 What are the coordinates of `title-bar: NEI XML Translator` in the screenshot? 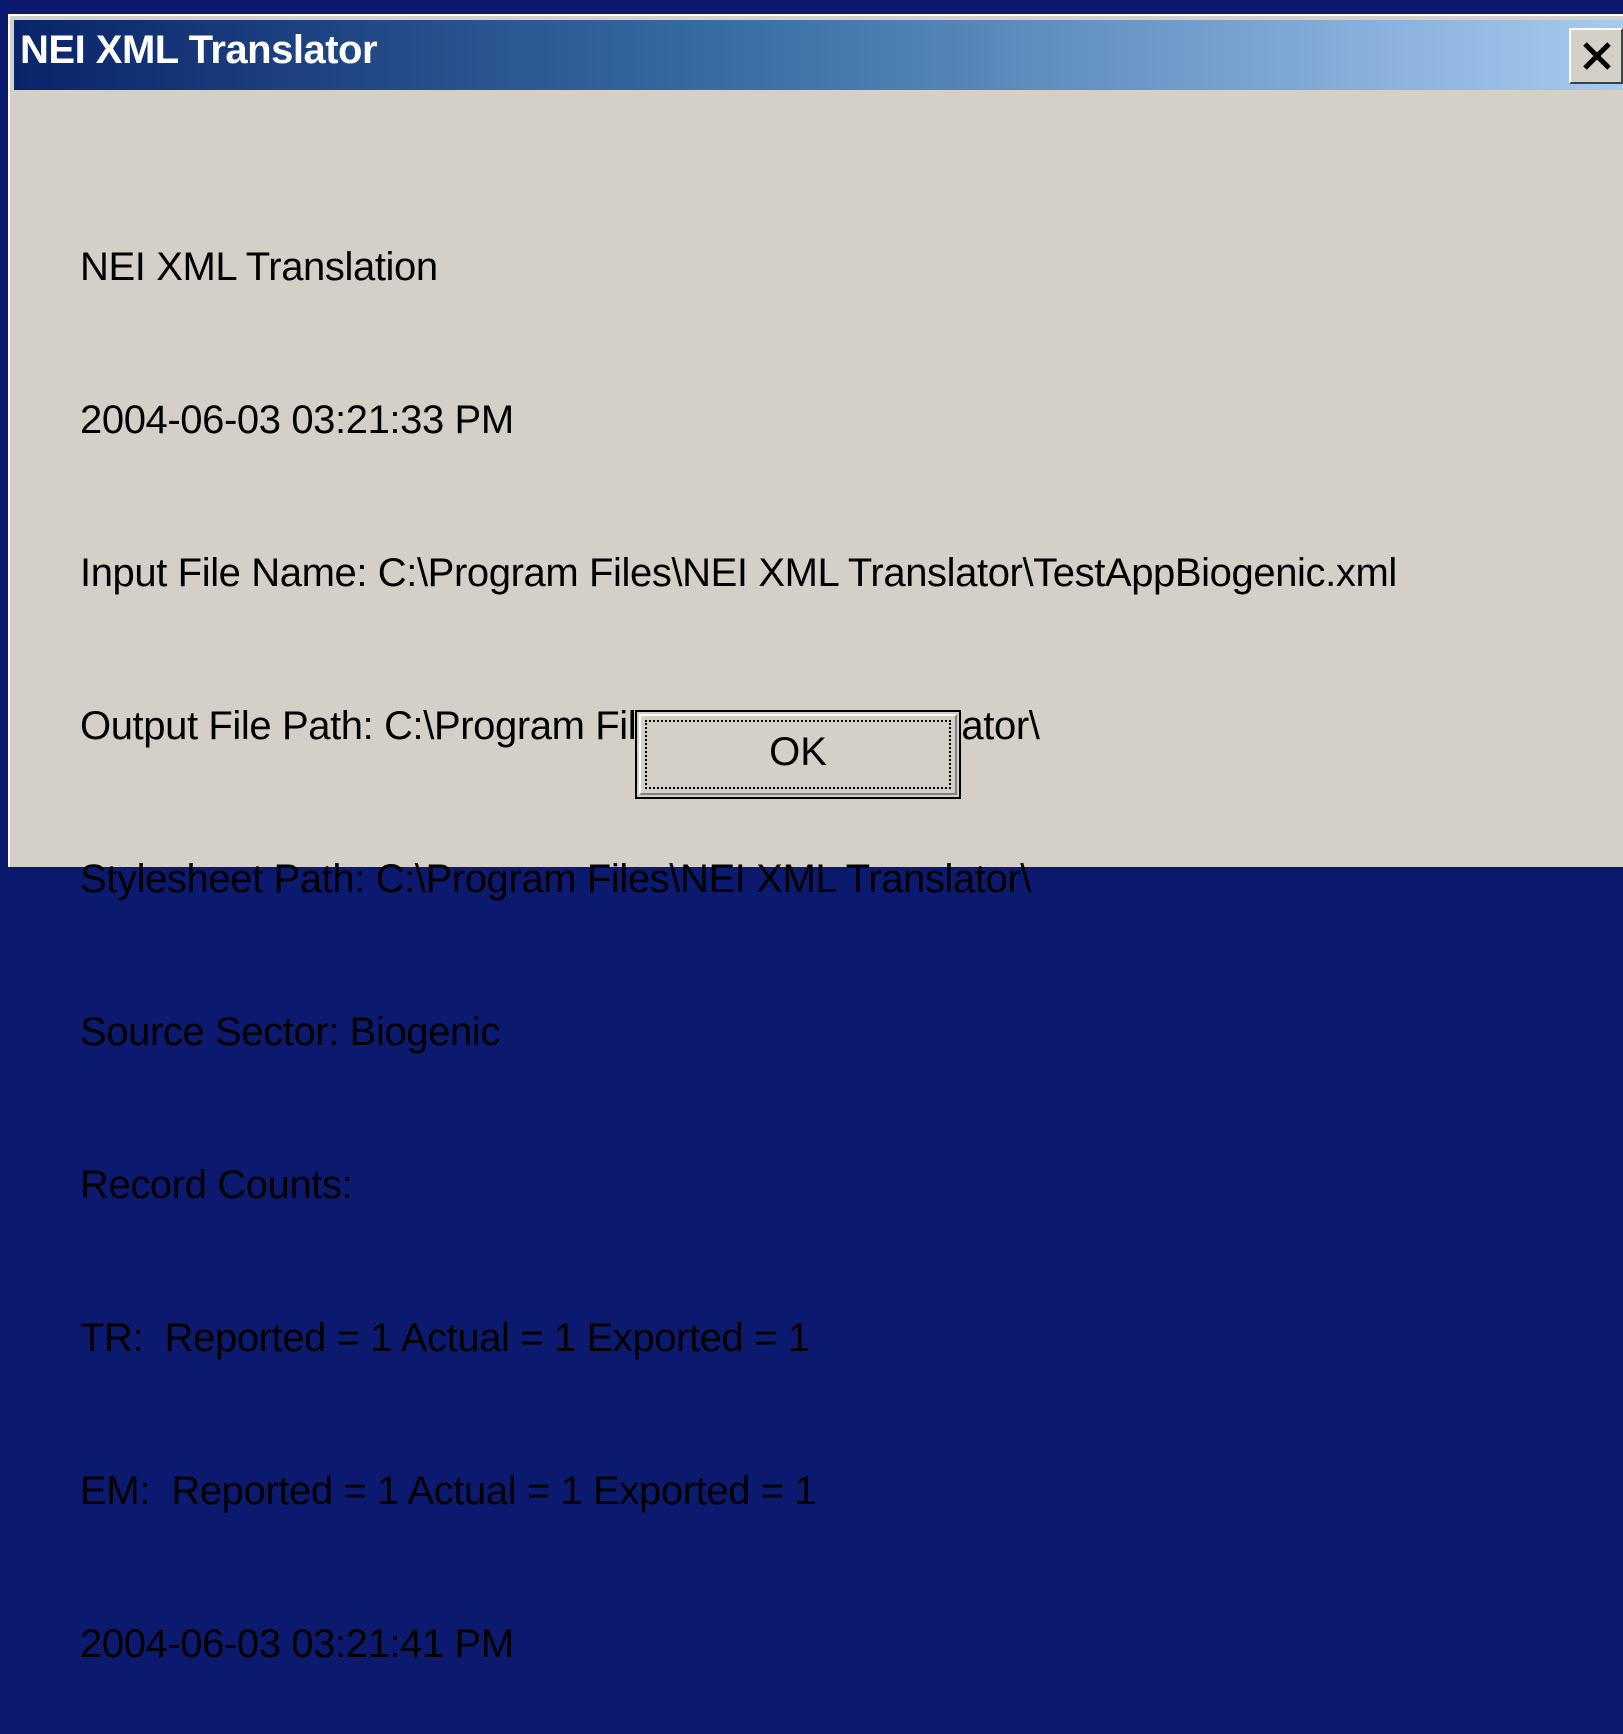 It's located at (818, 55).